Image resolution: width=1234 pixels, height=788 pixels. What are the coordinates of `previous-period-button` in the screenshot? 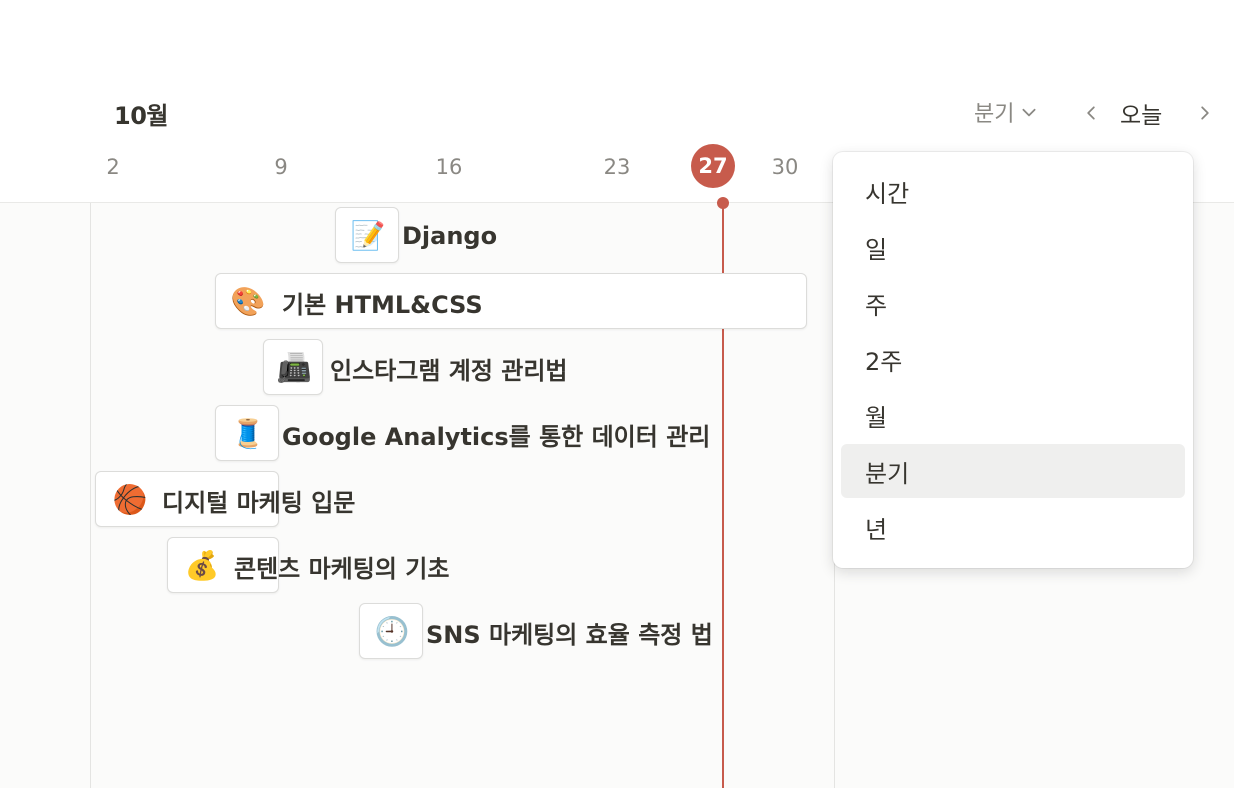 It's located at (1091, 113).